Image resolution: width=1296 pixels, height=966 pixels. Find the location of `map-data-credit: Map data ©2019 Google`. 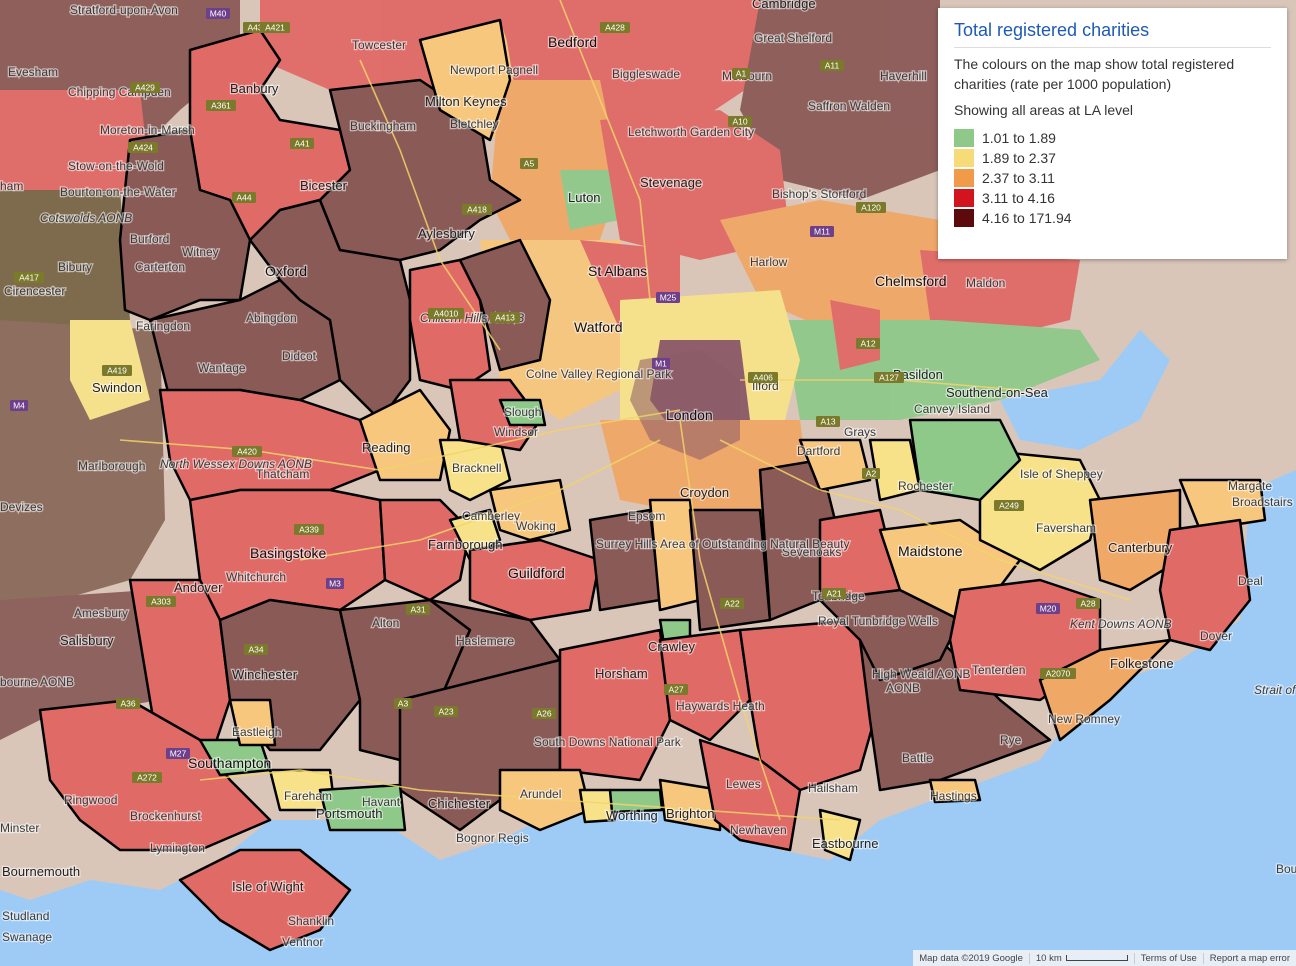

map-data-credit: Map data ©2019 Google is located at coordinates (971, 958).